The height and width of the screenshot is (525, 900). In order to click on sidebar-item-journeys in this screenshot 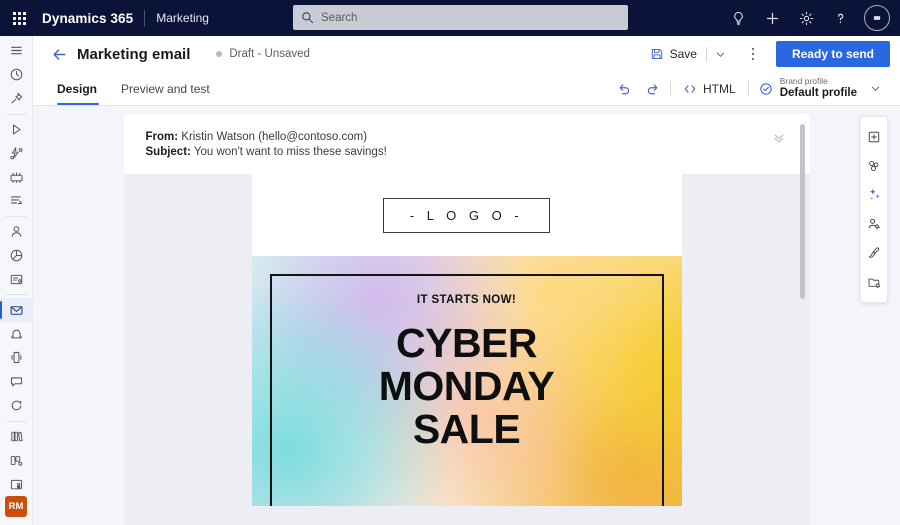, I will do `click(16, 129)`.